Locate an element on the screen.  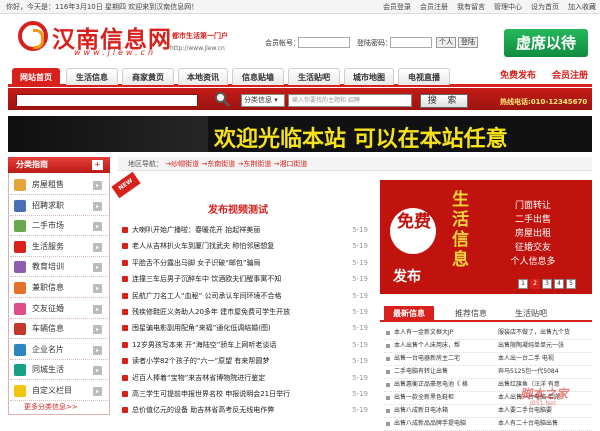
news-item-text: 残疾修鞋匠义务助人20多年 建市屋免费可学生开放 is located at coordinates (211, 312).